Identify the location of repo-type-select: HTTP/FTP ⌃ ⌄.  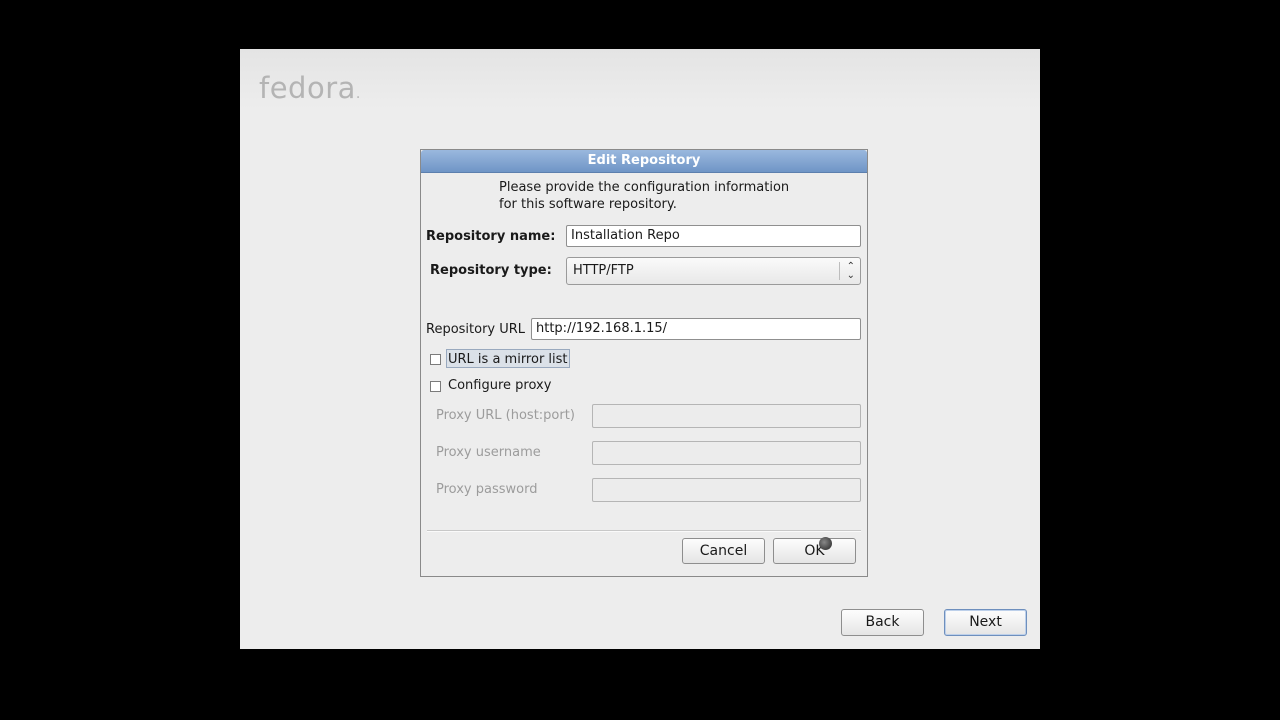
(713, 271).